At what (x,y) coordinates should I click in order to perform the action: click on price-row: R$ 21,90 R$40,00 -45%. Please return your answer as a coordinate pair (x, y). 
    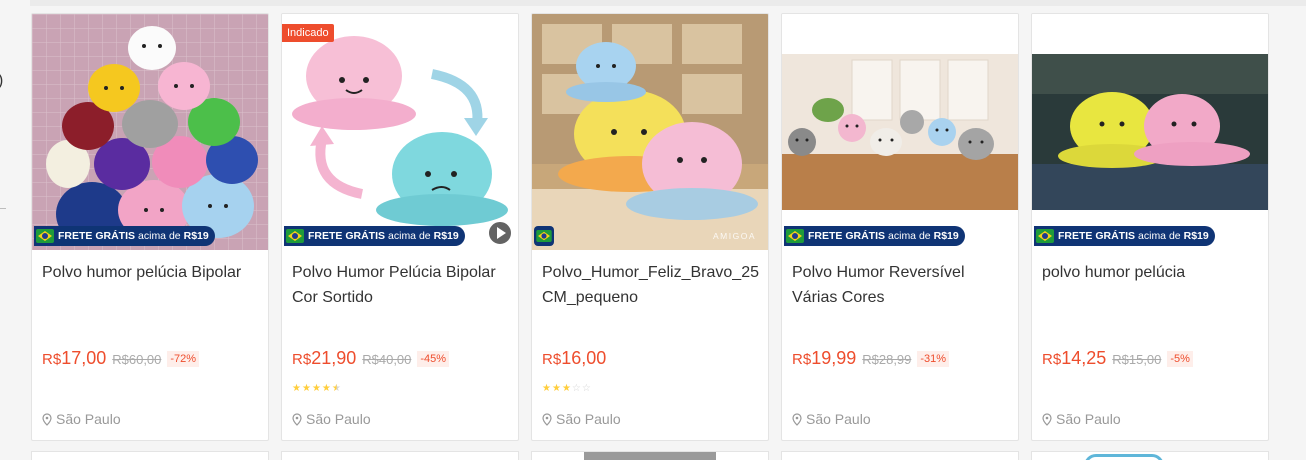
    Looking at the image, I should click on (371, 358).